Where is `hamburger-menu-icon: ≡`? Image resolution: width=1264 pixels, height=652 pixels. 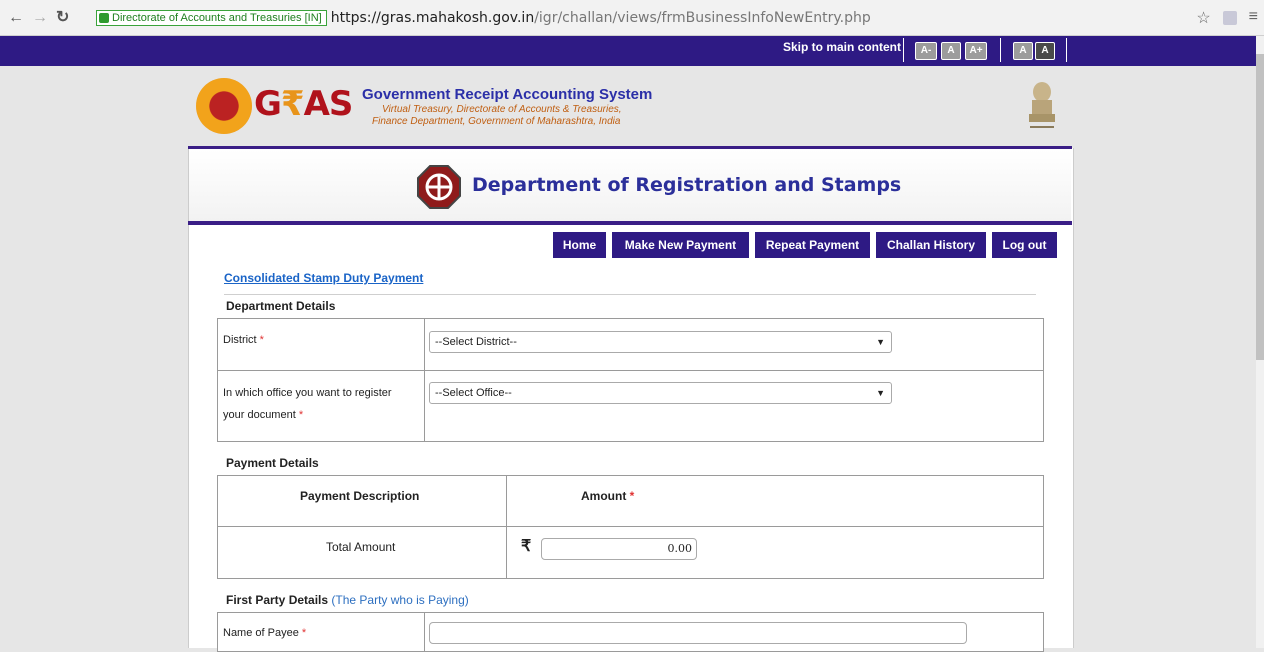 hamburger-menu-icon: ≡ is located at coordinates (1253, 18).